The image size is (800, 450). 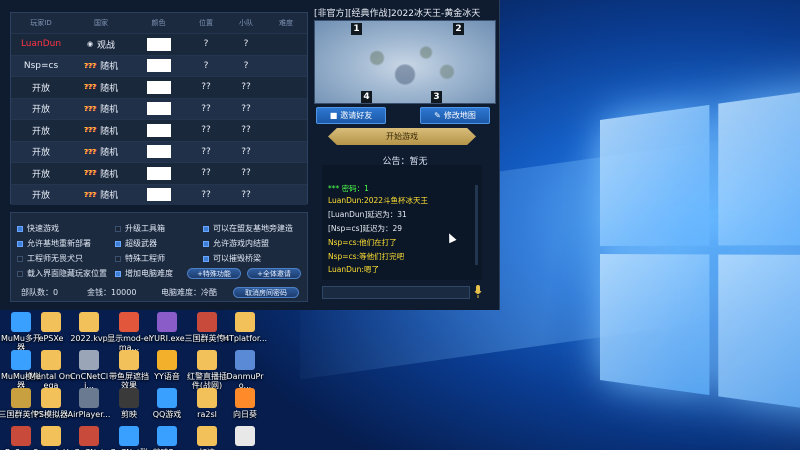 What do you see at coordinates (266, 292) in the screenshot?
I see `cancel-room-password-button: 取消房间密码` at bounding box center [266, 292].